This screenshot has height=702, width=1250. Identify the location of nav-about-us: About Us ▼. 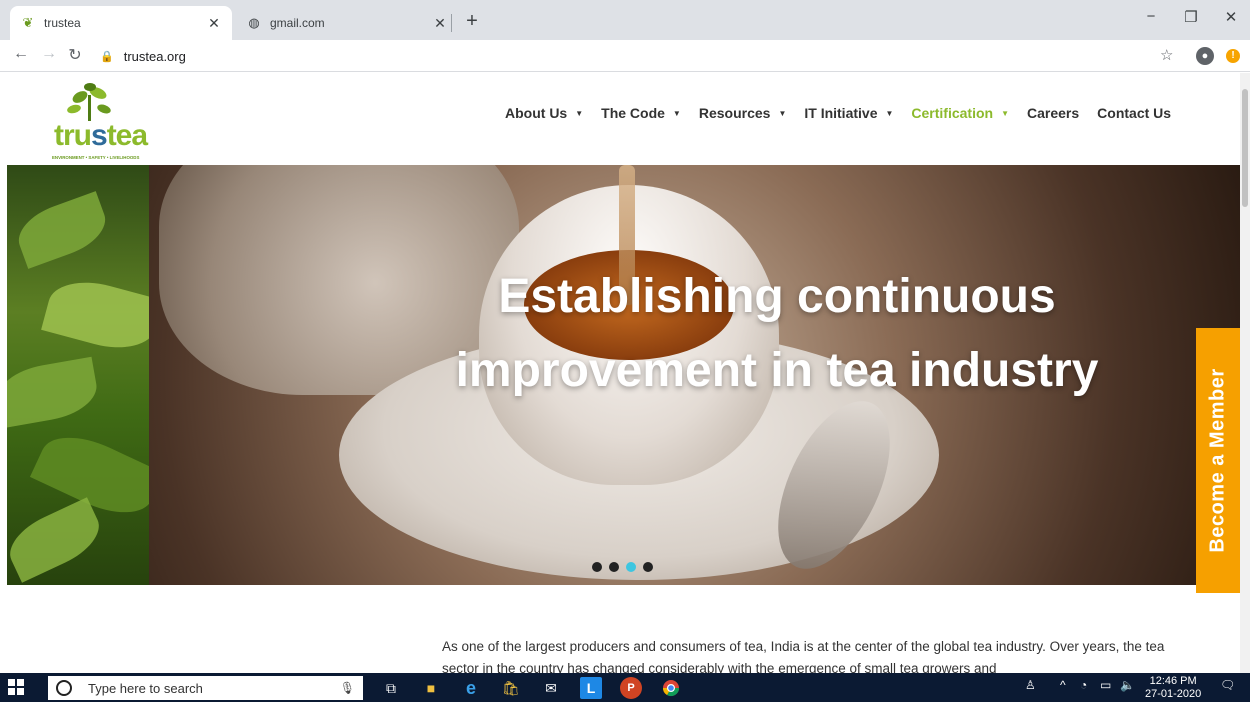
(544, 113).